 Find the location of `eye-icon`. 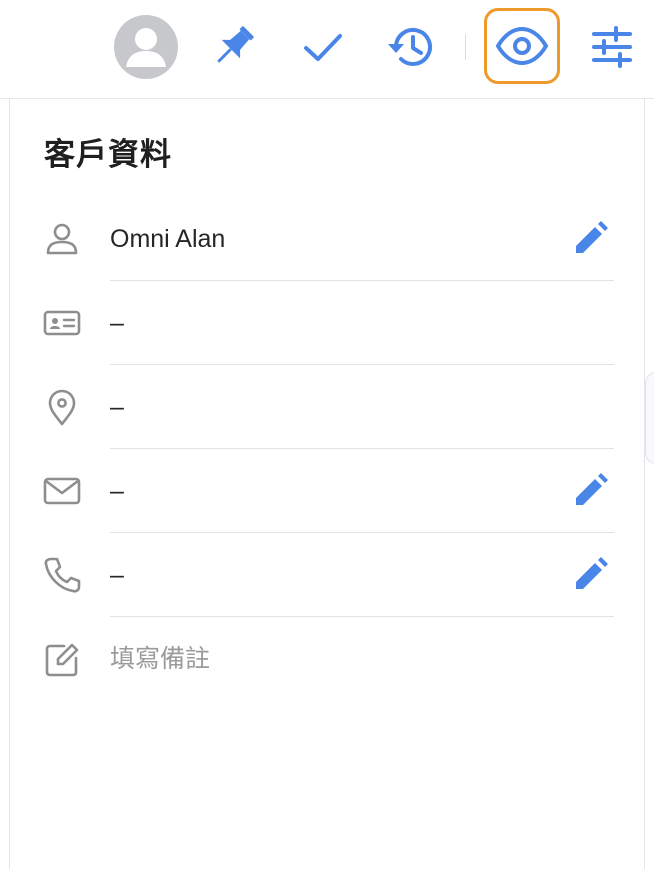

eye-icon is located at coordinates (522, 46).